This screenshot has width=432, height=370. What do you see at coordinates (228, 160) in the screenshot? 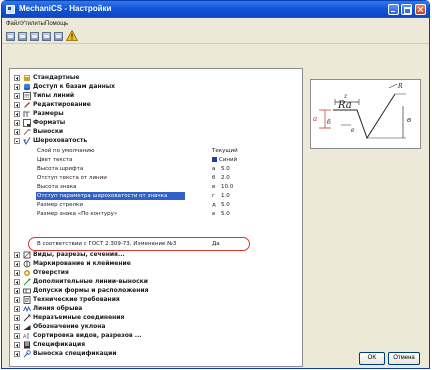
I see `property-value: Синий` at bounding box center [228, 160].